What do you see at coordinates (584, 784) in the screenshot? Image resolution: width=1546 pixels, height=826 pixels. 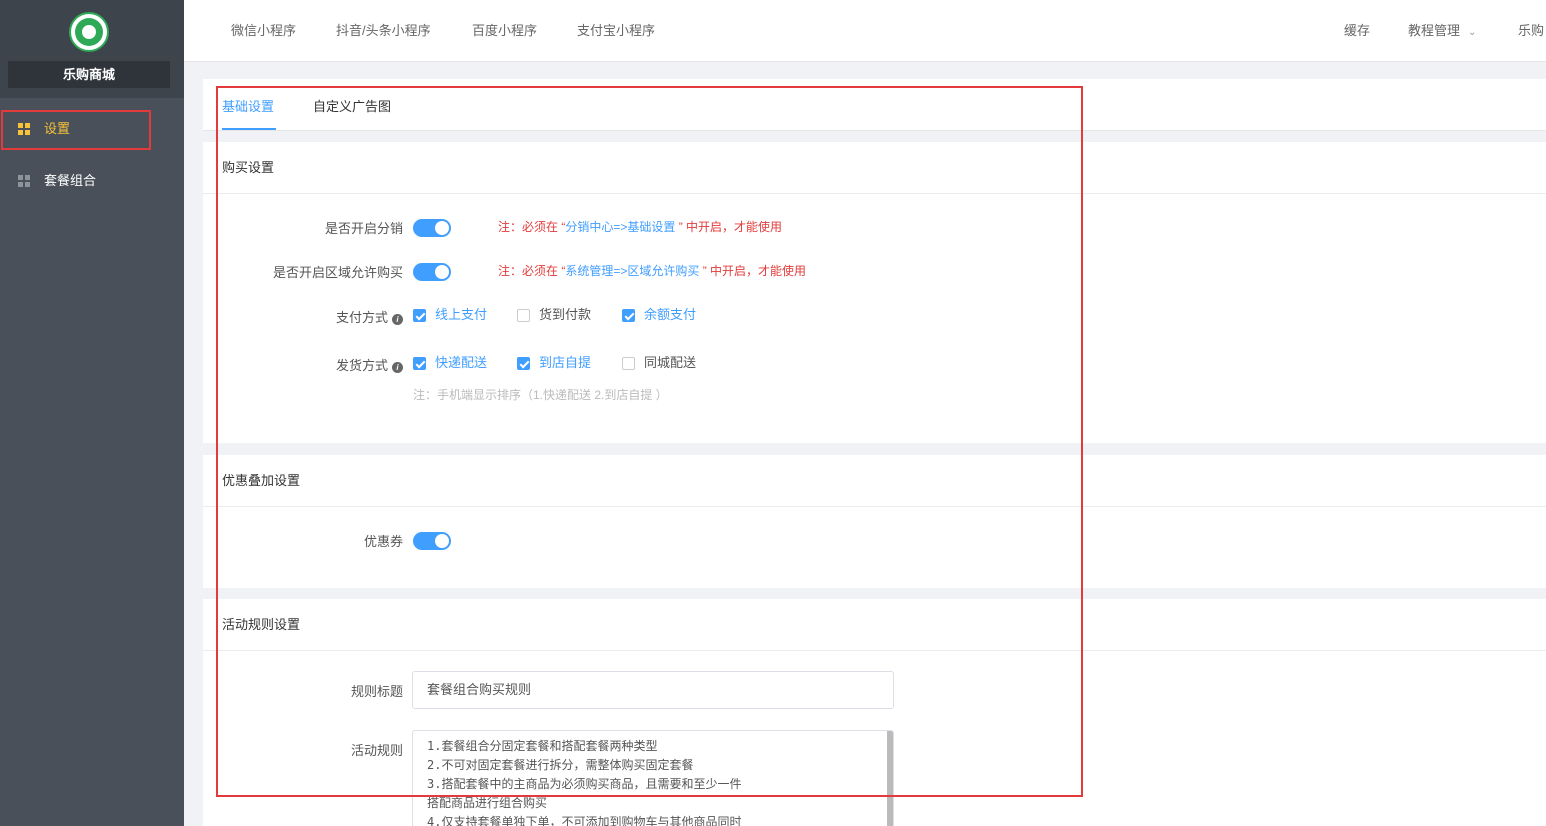 I see `rule-line: 3.搭配套餐中的主商品为必须购买商品，且需要和至少一件` at bounding box center [584, 784].